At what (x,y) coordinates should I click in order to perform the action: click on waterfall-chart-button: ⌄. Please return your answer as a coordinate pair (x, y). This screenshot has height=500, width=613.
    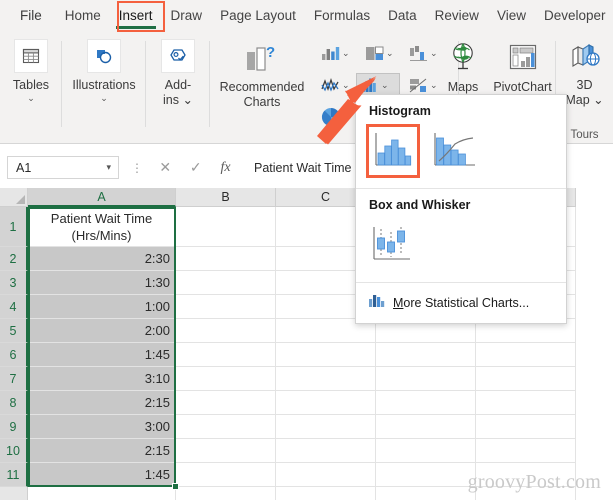
    Looking at the image, I should click on (423, 53).